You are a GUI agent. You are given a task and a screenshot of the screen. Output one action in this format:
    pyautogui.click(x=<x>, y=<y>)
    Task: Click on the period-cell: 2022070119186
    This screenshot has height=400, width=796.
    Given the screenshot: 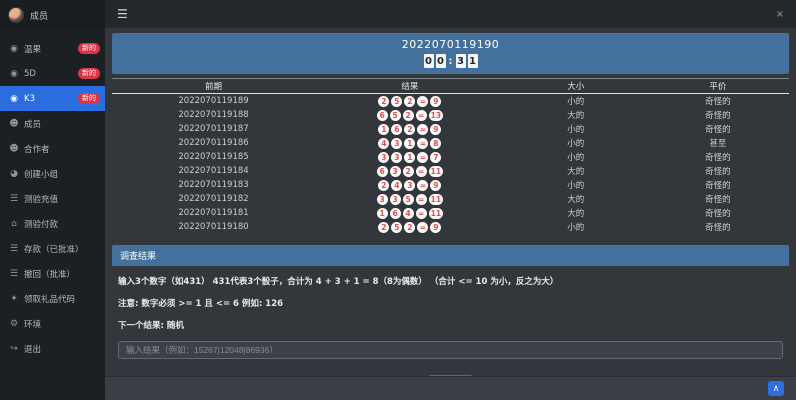 What is the action you would take?
    pyautogui.click(x=213, y=143)
    